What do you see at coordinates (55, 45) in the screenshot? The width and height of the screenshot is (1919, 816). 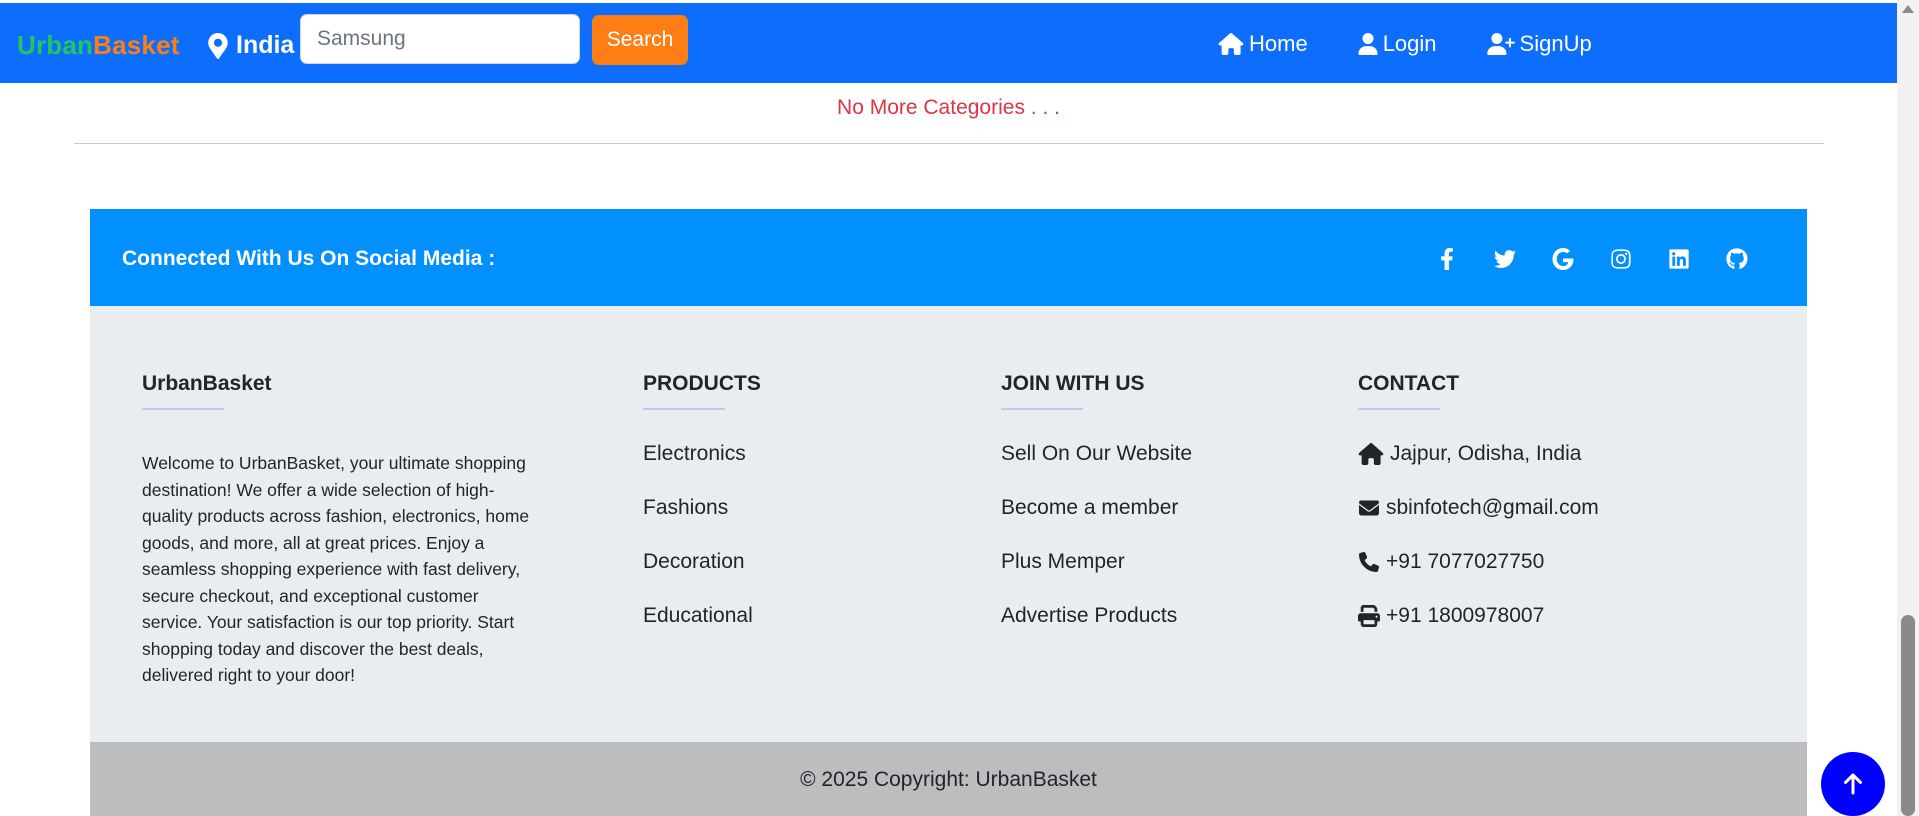 I see `brand-text-urban: Urban` at bounding box center [55, 45].